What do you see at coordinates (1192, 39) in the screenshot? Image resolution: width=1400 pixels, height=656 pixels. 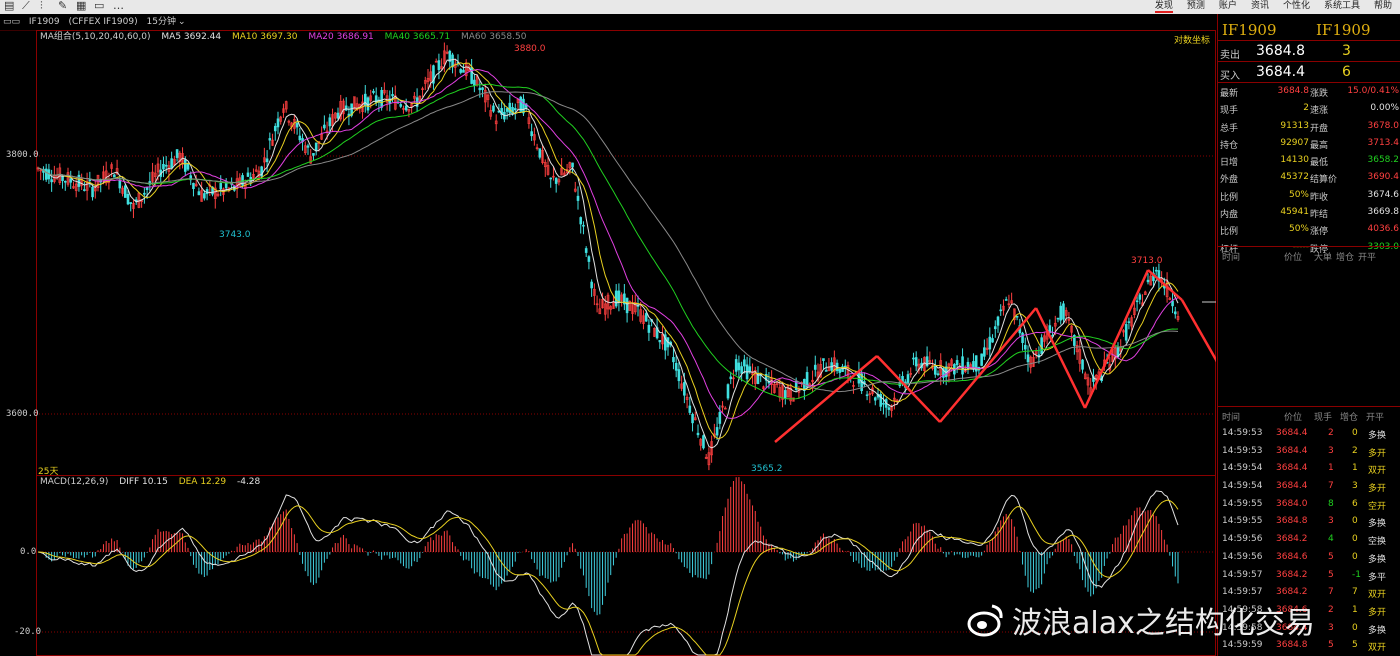 I see `log-scale-toggle: 对数坐标` at bounding box center [1192, 39].